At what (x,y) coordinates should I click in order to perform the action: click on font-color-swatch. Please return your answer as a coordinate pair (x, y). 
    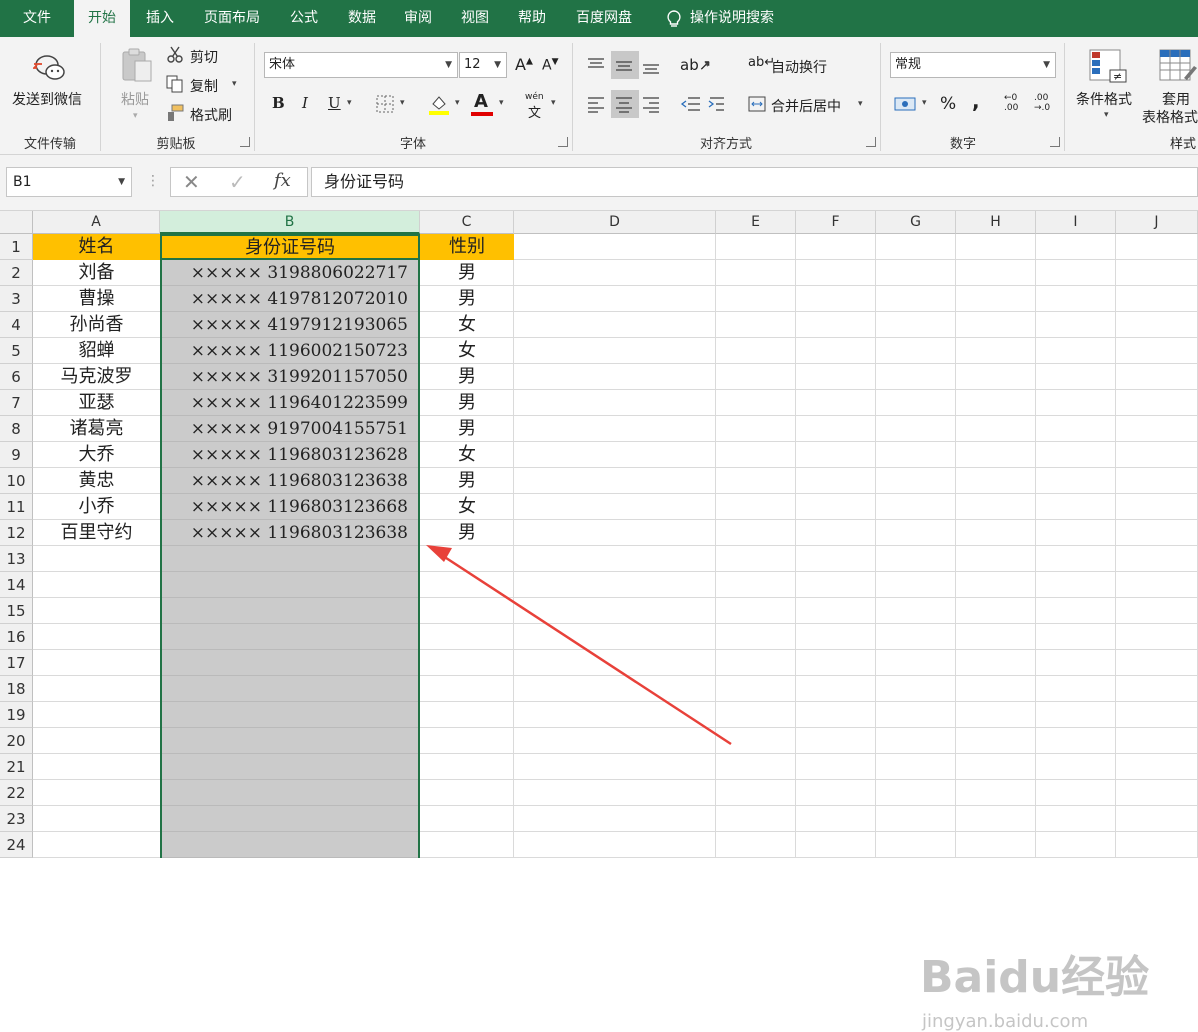
    Looking at the image, I should click on (482, 114).